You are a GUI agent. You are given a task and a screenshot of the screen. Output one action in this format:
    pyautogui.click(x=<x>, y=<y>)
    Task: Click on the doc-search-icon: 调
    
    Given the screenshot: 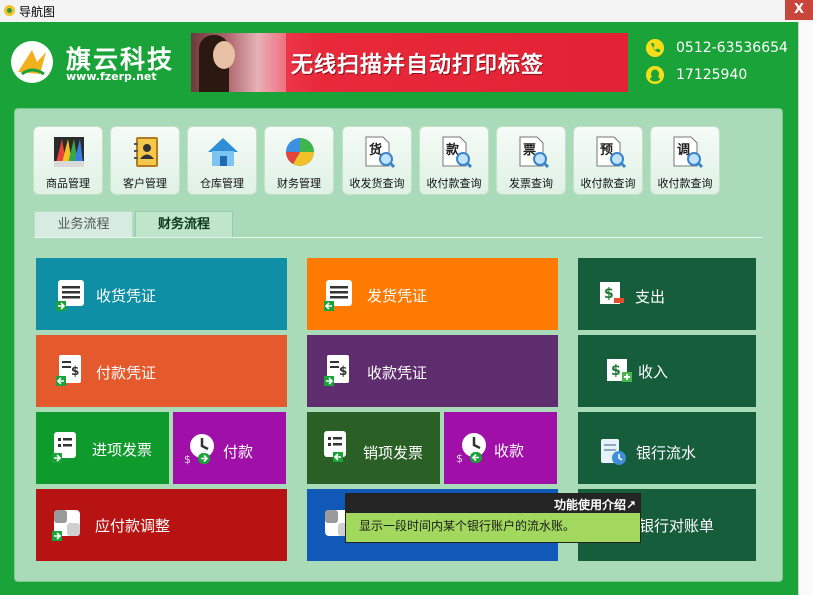 What is the action you would take?
    pyautogui.click(x=688, y=152)
    